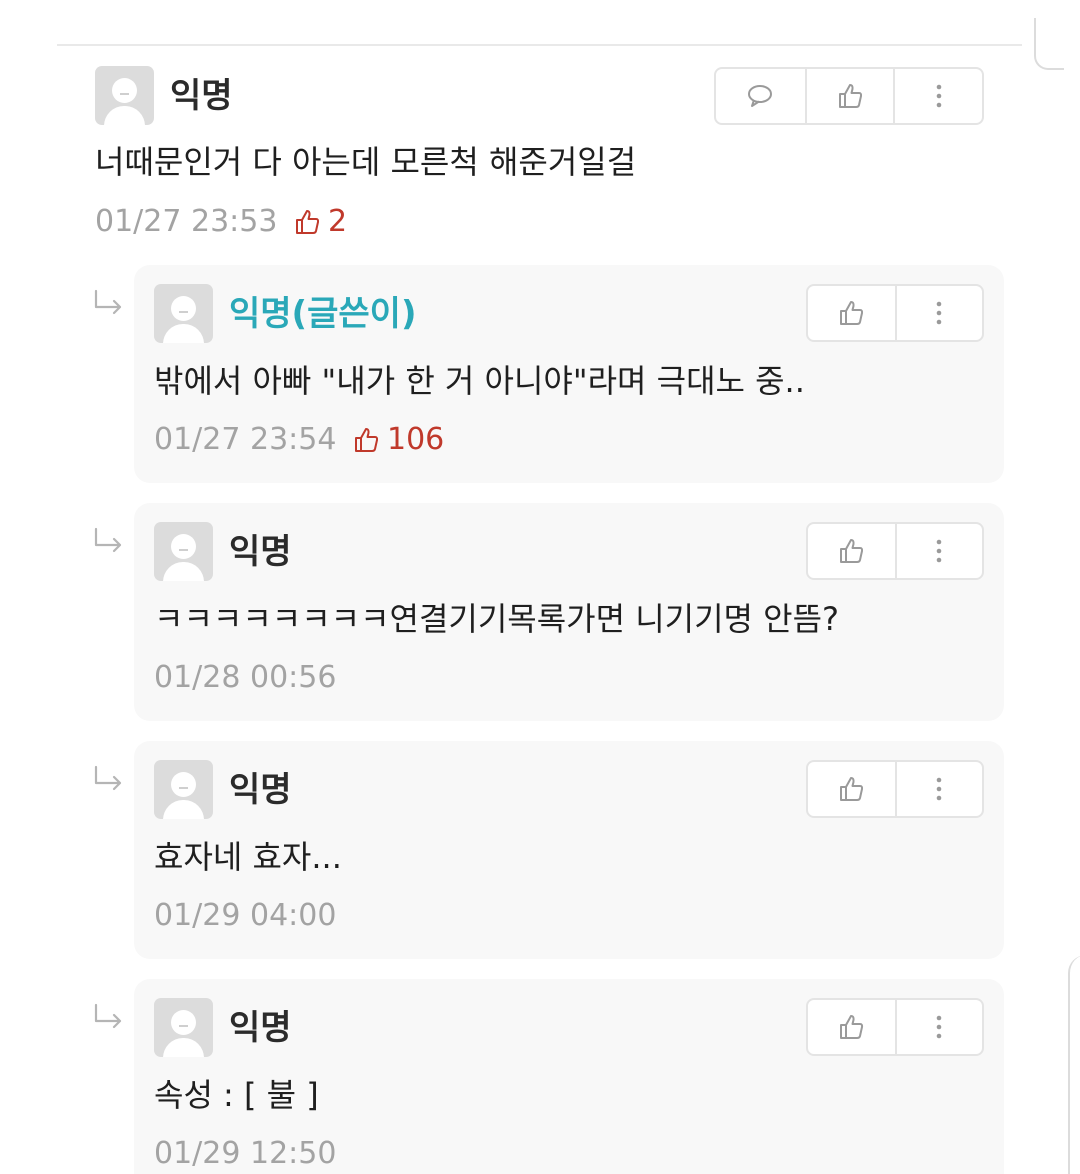 This screenshot has height=1174, width=1080. What do you see at coordinates (323, 314) in the screenshot?
I see `reply-author: 익명(글쓴이)` at bounding box center [323, 314].